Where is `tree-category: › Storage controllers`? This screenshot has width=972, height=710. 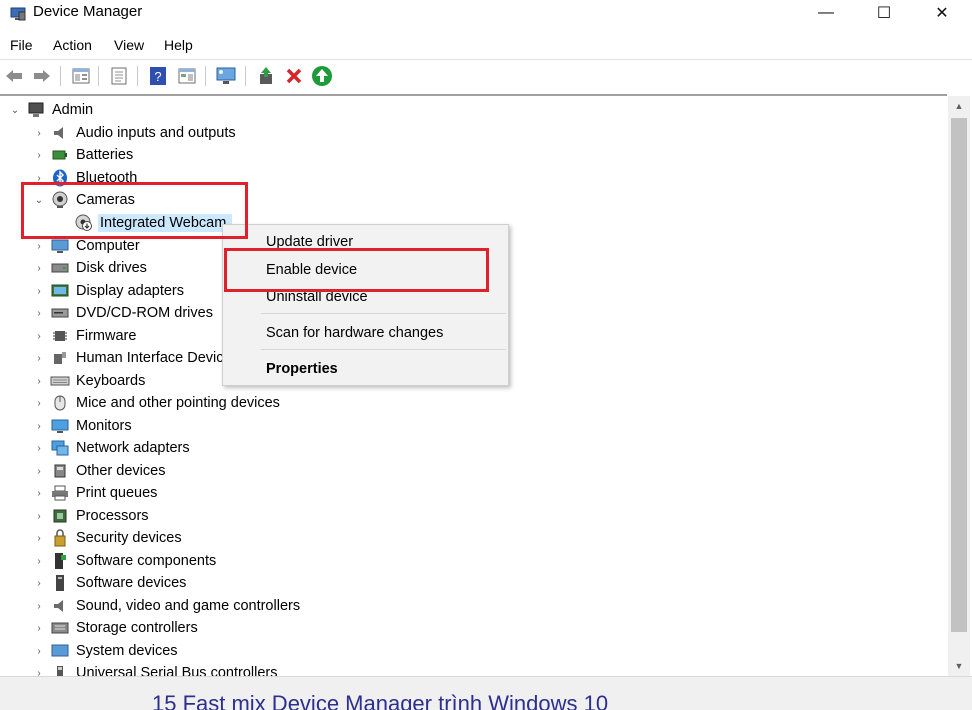
tree-category: › Storage controllers is located at coordinates (114, 628).